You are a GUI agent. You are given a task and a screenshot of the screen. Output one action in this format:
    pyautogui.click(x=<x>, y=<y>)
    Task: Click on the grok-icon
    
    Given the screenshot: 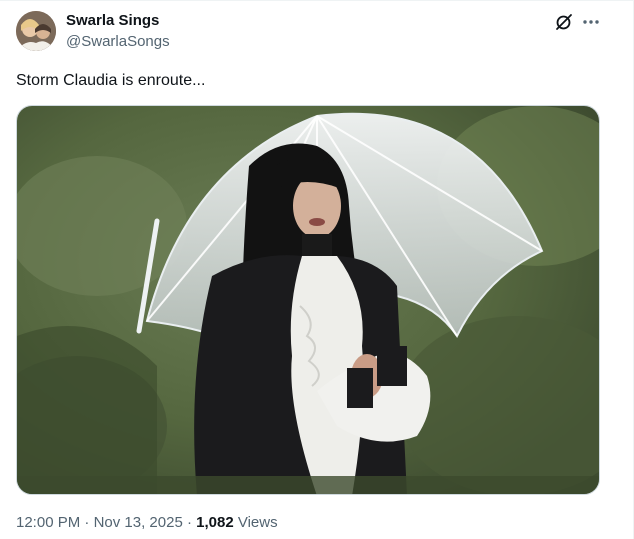 What is the action you would take?
    pyautogui.click(x=564, y=22)
    